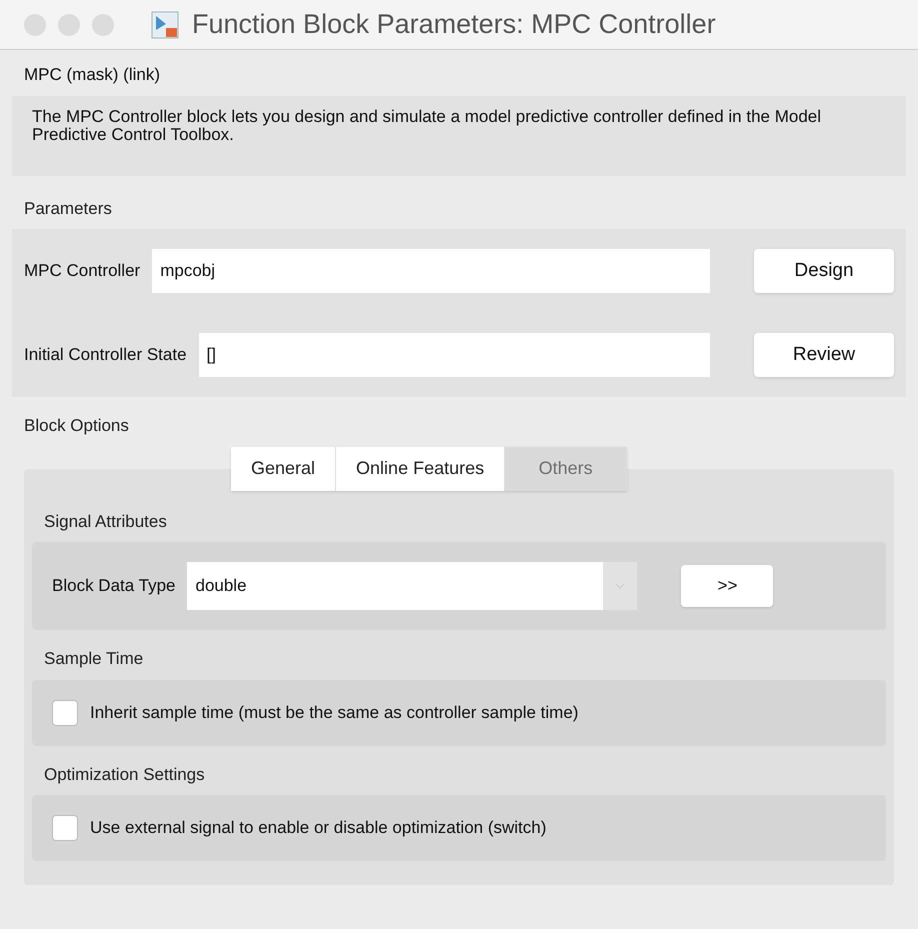 The width and height of the screenshot is (918, 929). Describe the element at coordinates (824, 271) in the screenshot. I see `action-button: Design` at that location.